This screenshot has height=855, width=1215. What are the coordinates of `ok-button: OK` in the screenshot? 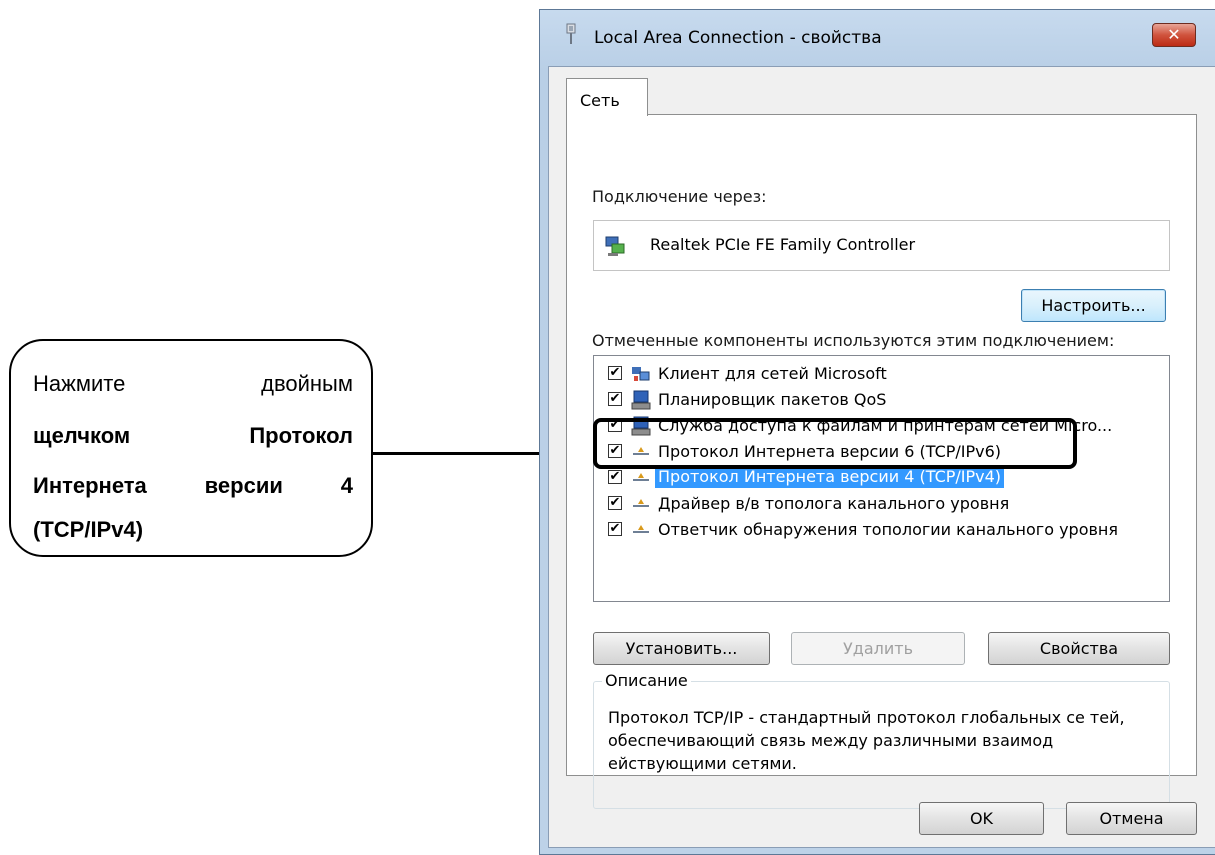 It's located at (981, 818).